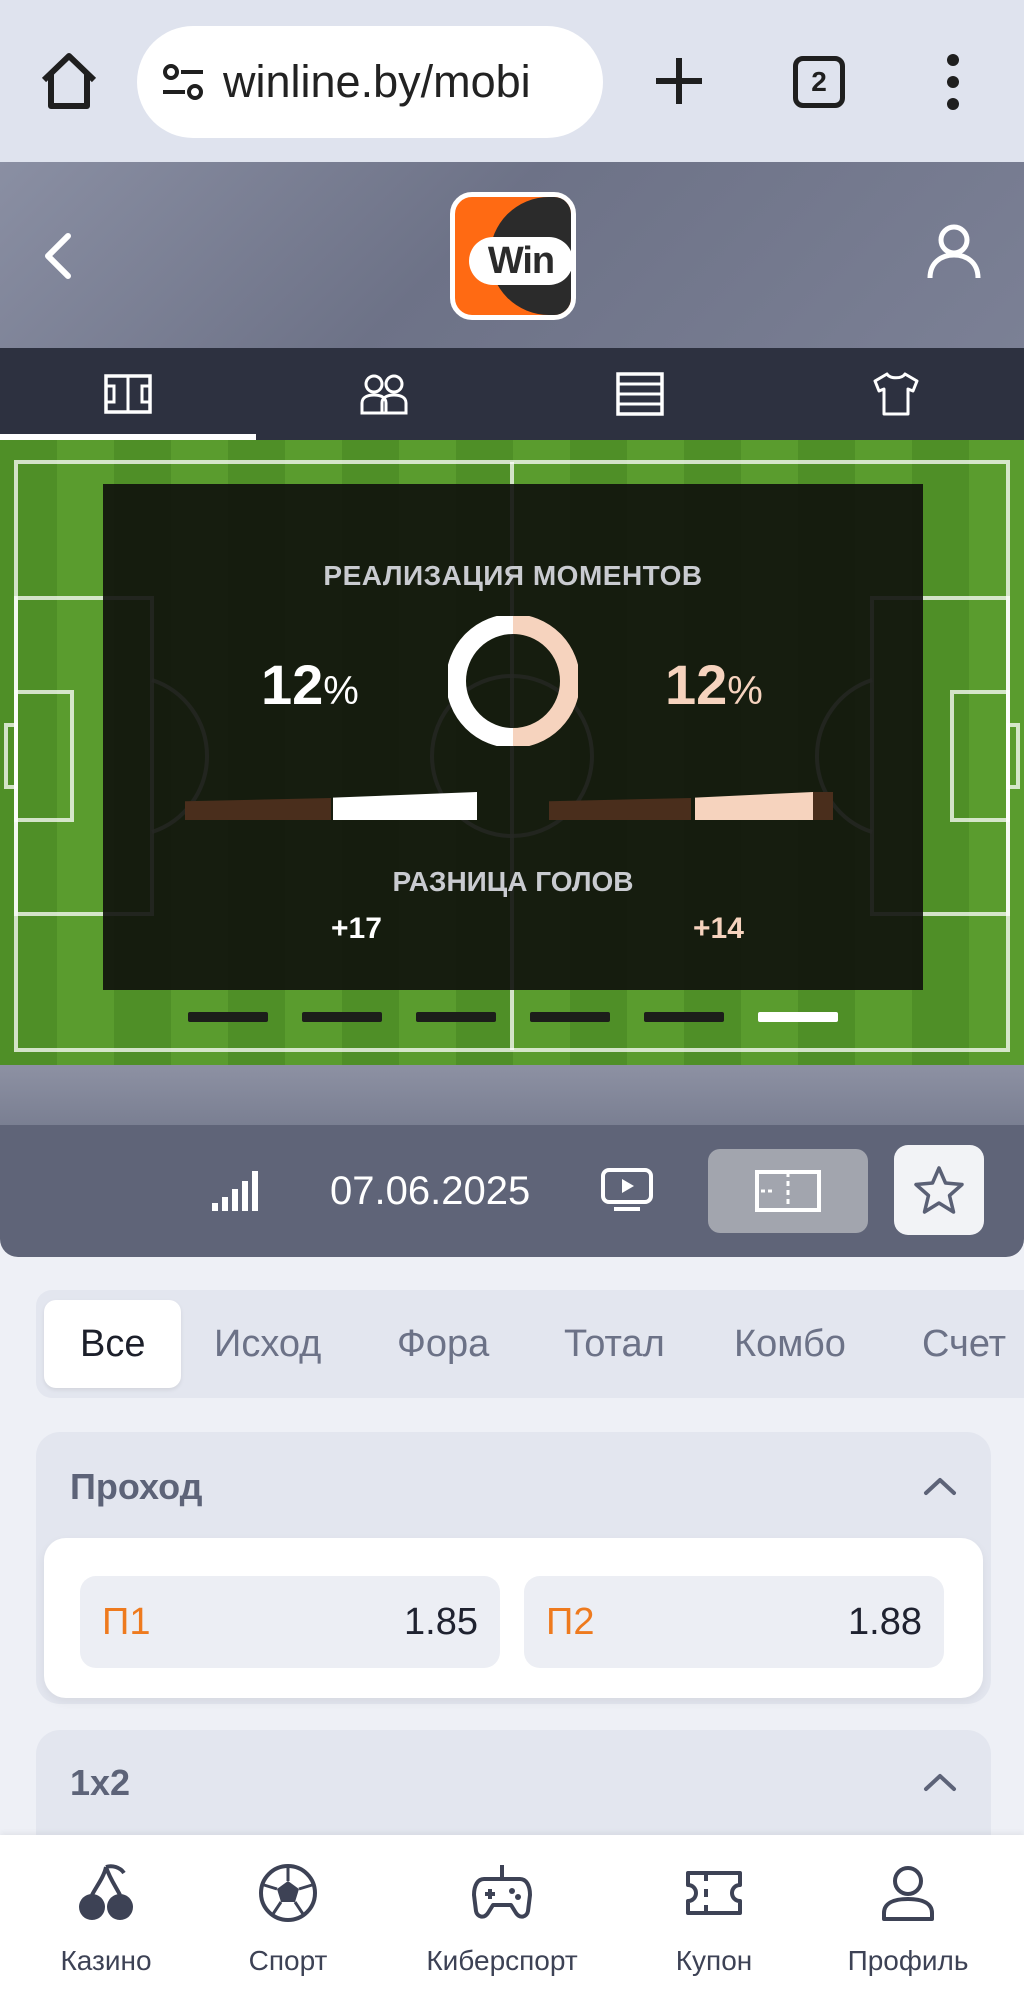 The height and width of the screenshot is (1995, 1024). Describe the element at coordinates (908, 1960) in the screenshot. I see `nav-label: Профиль` at that location.